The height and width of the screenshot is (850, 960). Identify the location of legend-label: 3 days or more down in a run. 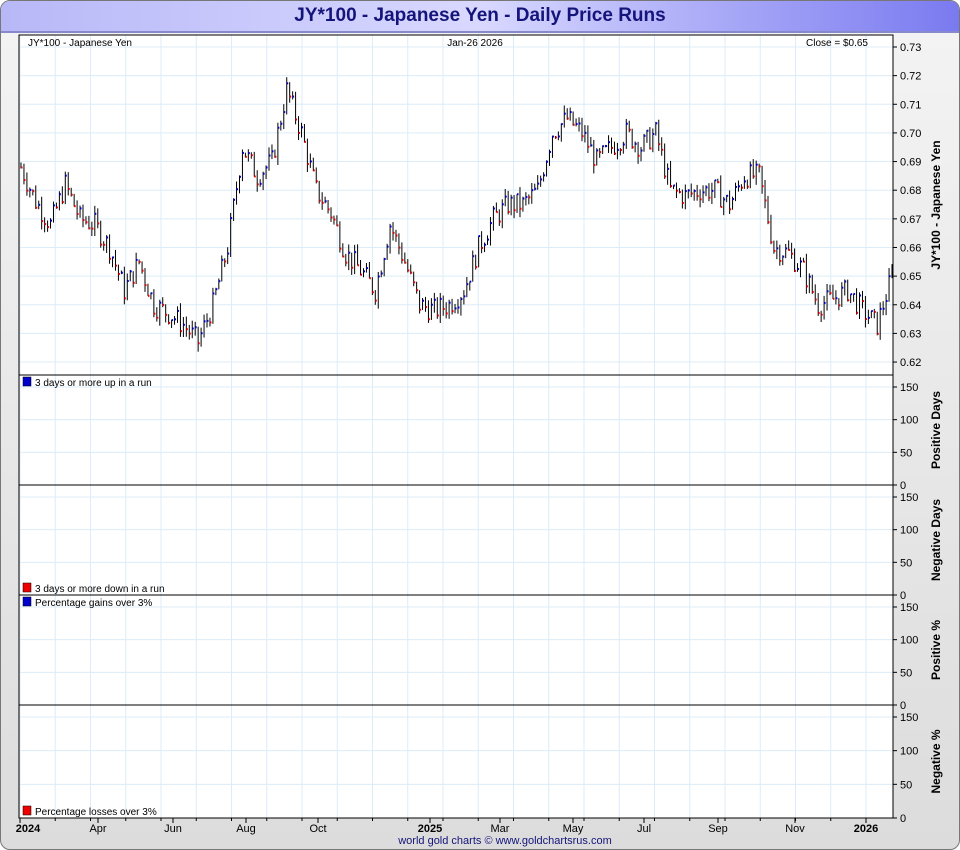
(100, 589).